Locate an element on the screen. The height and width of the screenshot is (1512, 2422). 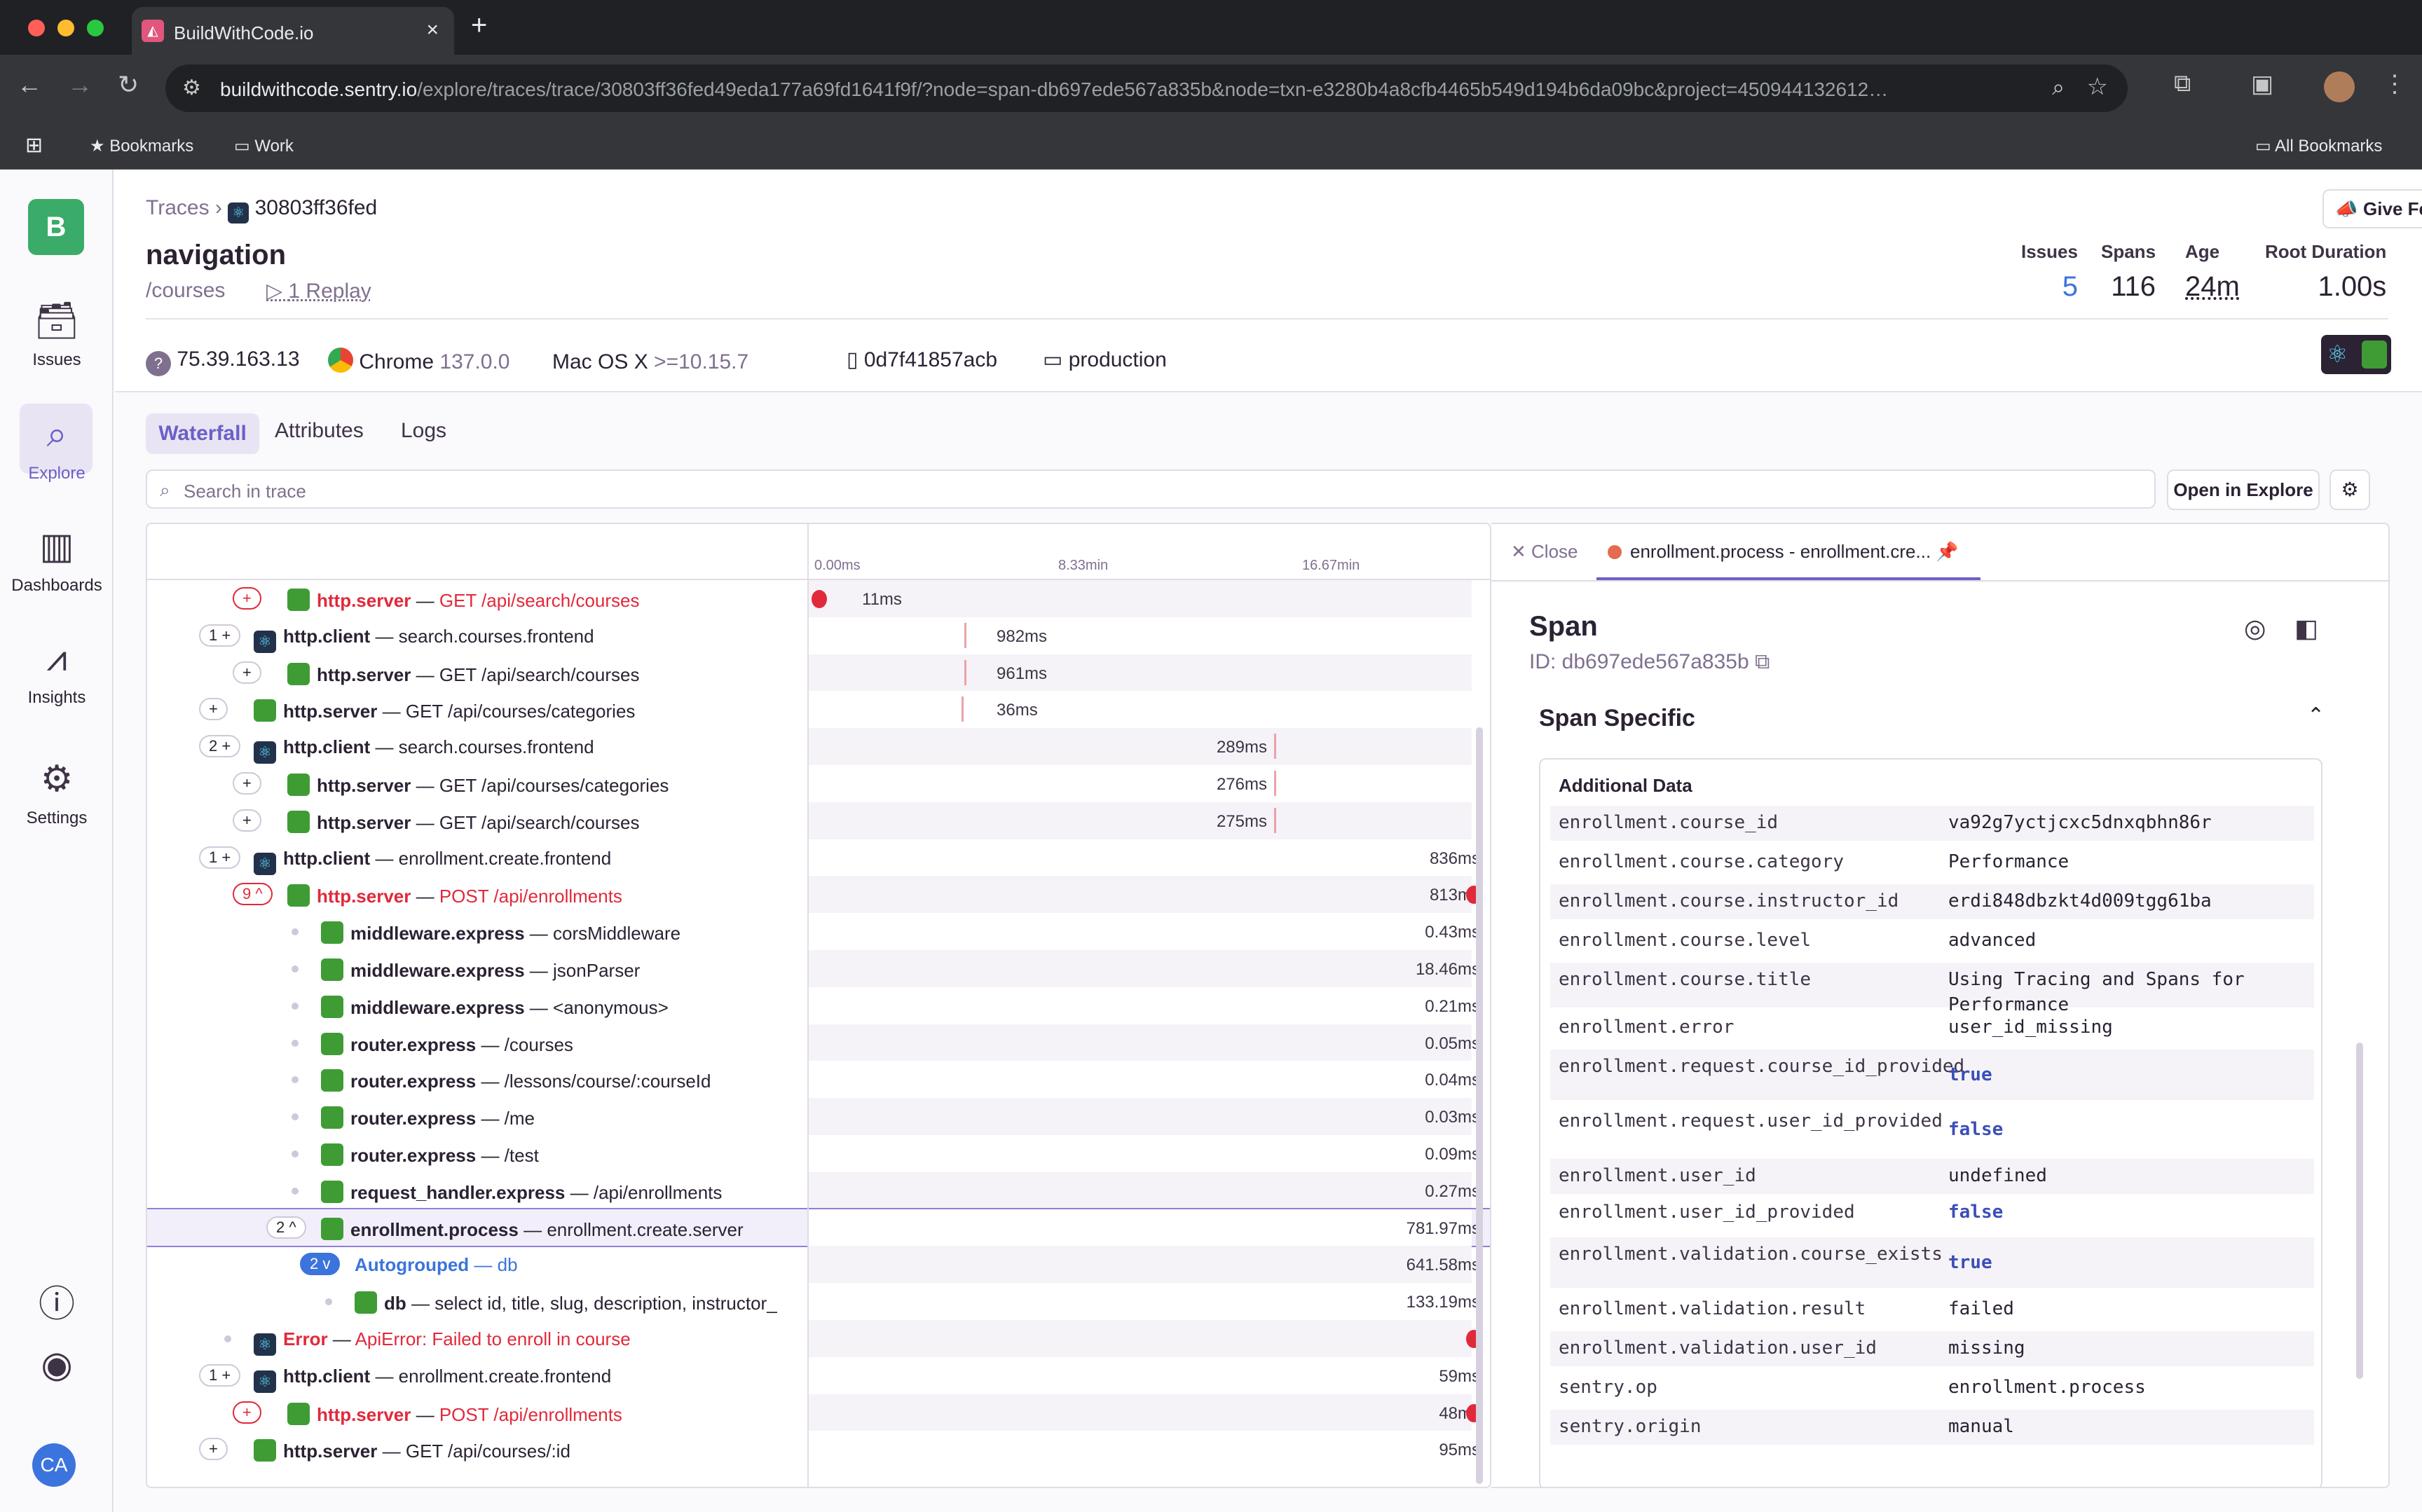
replay-link: ▷ 1 Replay is located at coordinates (318, 291).